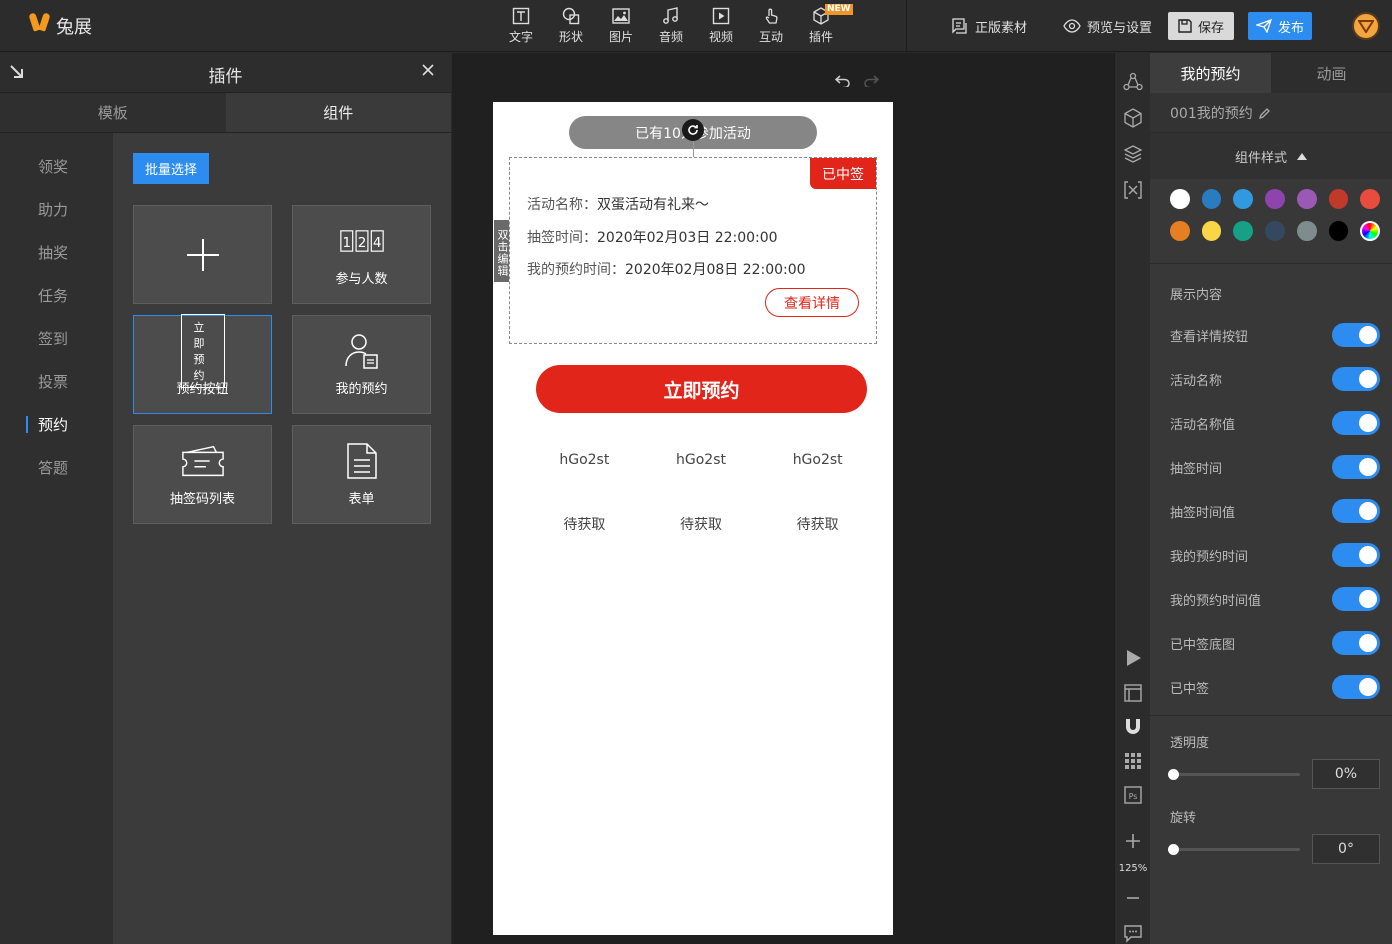  I want to click on grid-icon, so click(1133, 761).